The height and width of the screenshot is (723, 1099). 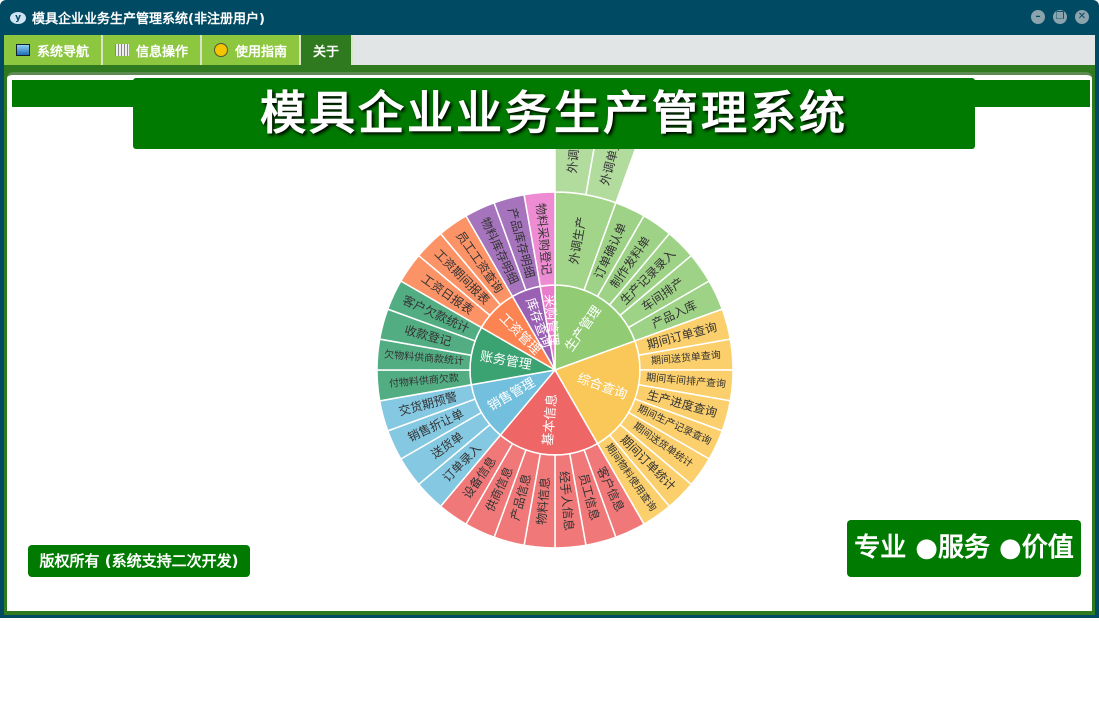 What do you see at coordinates (554, 113) in the screenshot?
I see `banner-title: 模具企业业务生产管理系统` at bounding box center [554, 113].